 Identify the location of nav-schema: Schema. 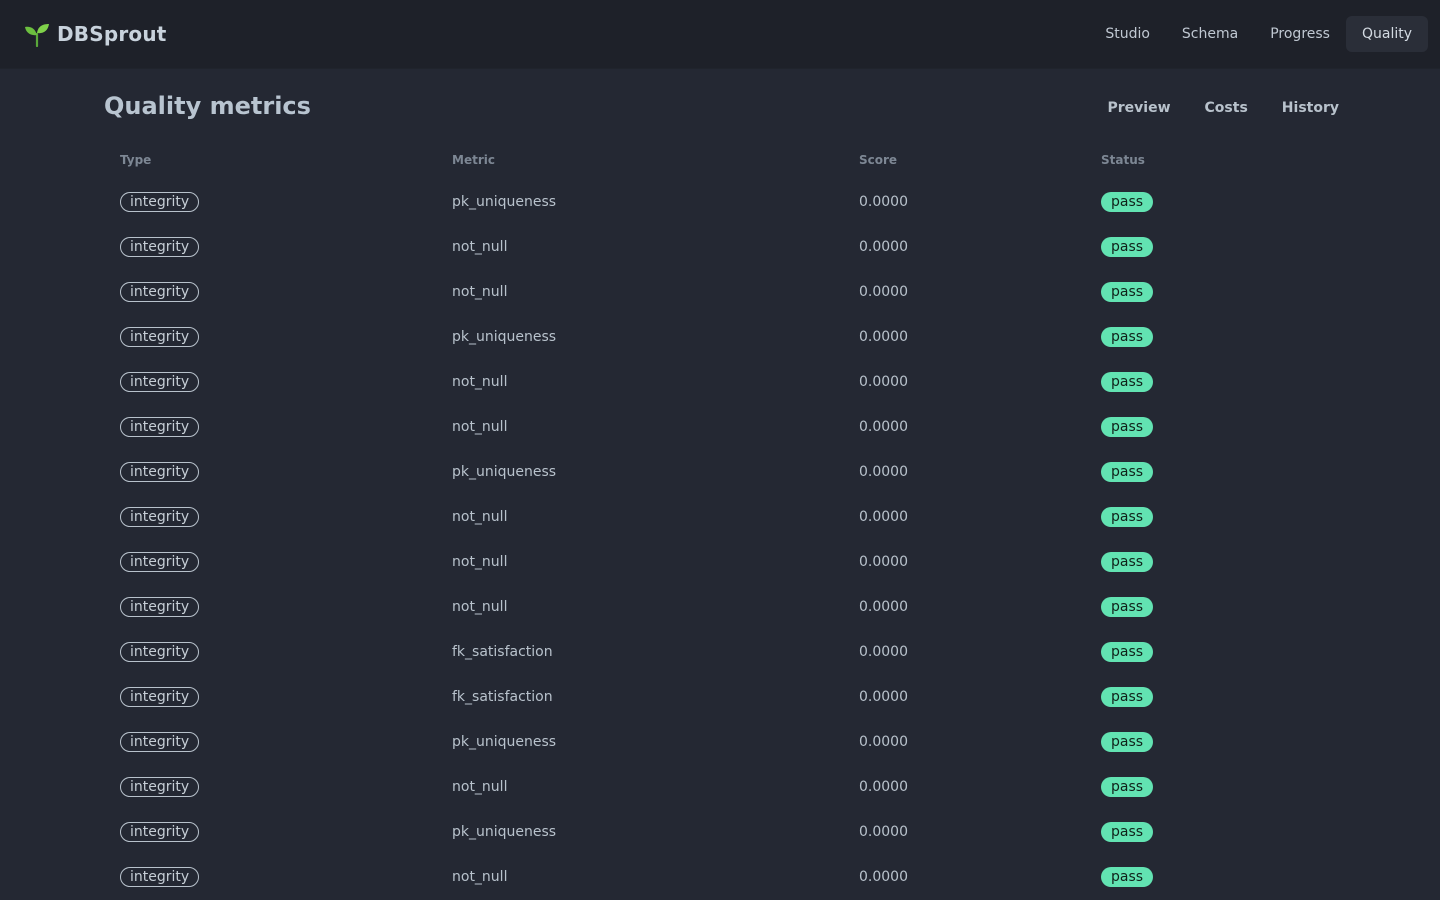
(1210, 34).